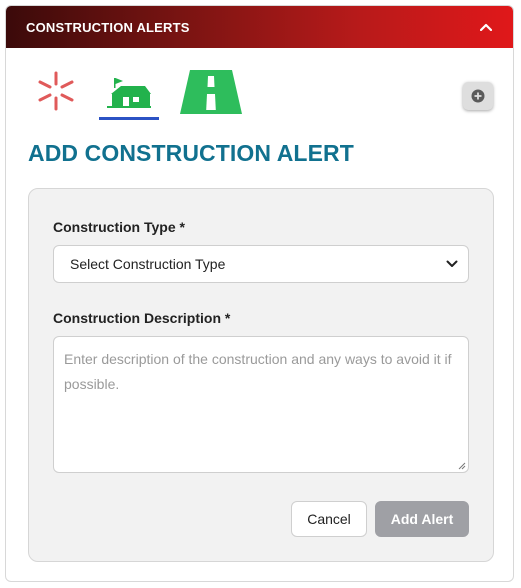 The width and height of the screenshot is (521, 588). I want to click on active-tab-indicator, so click(129, 118).